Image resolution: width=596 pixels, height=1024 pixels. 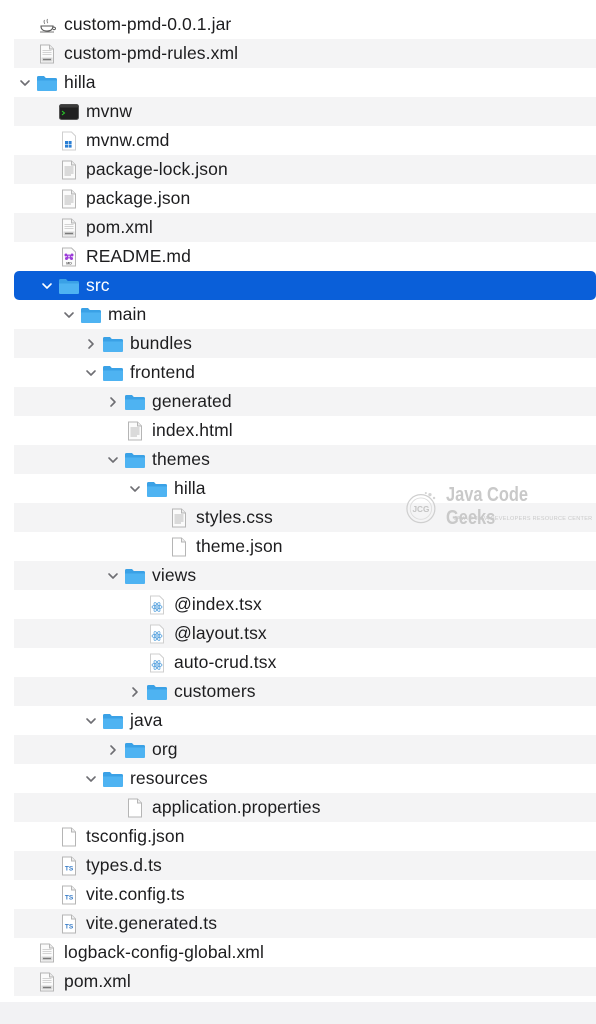 What do you see at coordinates (305, 894) in the screenshot?
I see `tree-row-vite-config-ts: TS vite.config.ts` at bounding box center [305, 894].